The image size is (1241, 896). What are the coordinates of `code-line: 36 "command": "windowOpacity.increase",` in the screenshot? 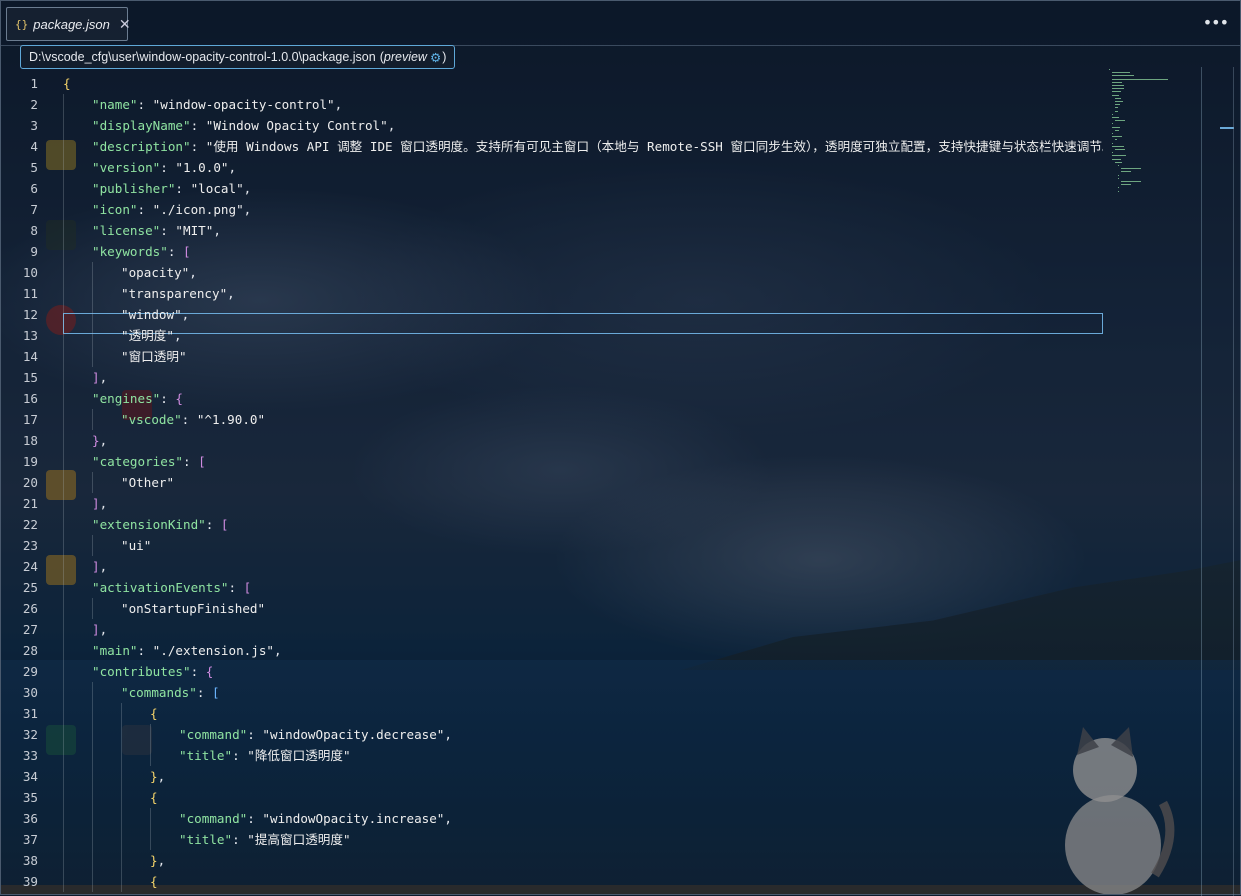 It's located at (552, 818).